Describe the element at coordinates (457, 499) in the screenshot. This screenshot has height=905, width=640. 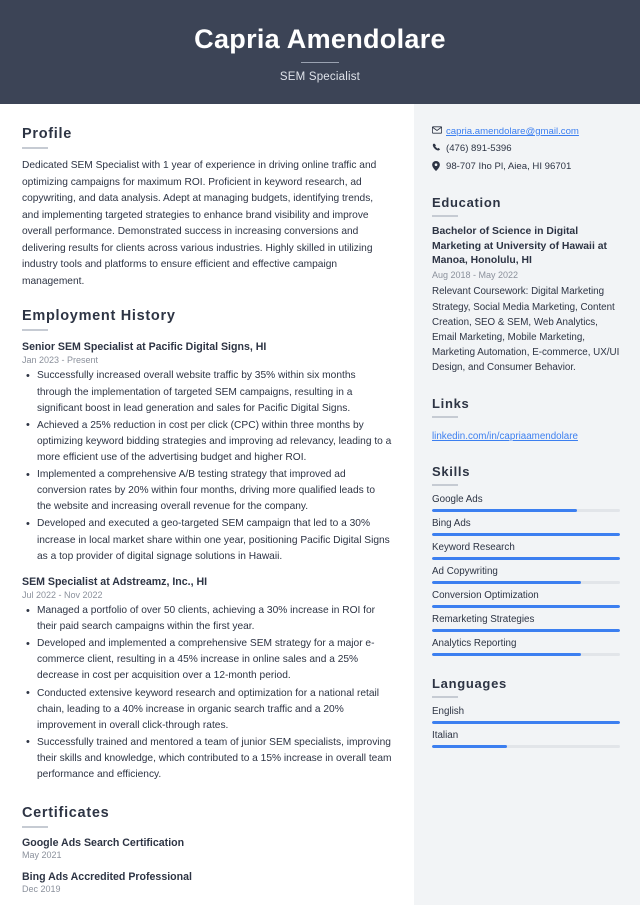
I see `skill-label: Google Ads` at that location.